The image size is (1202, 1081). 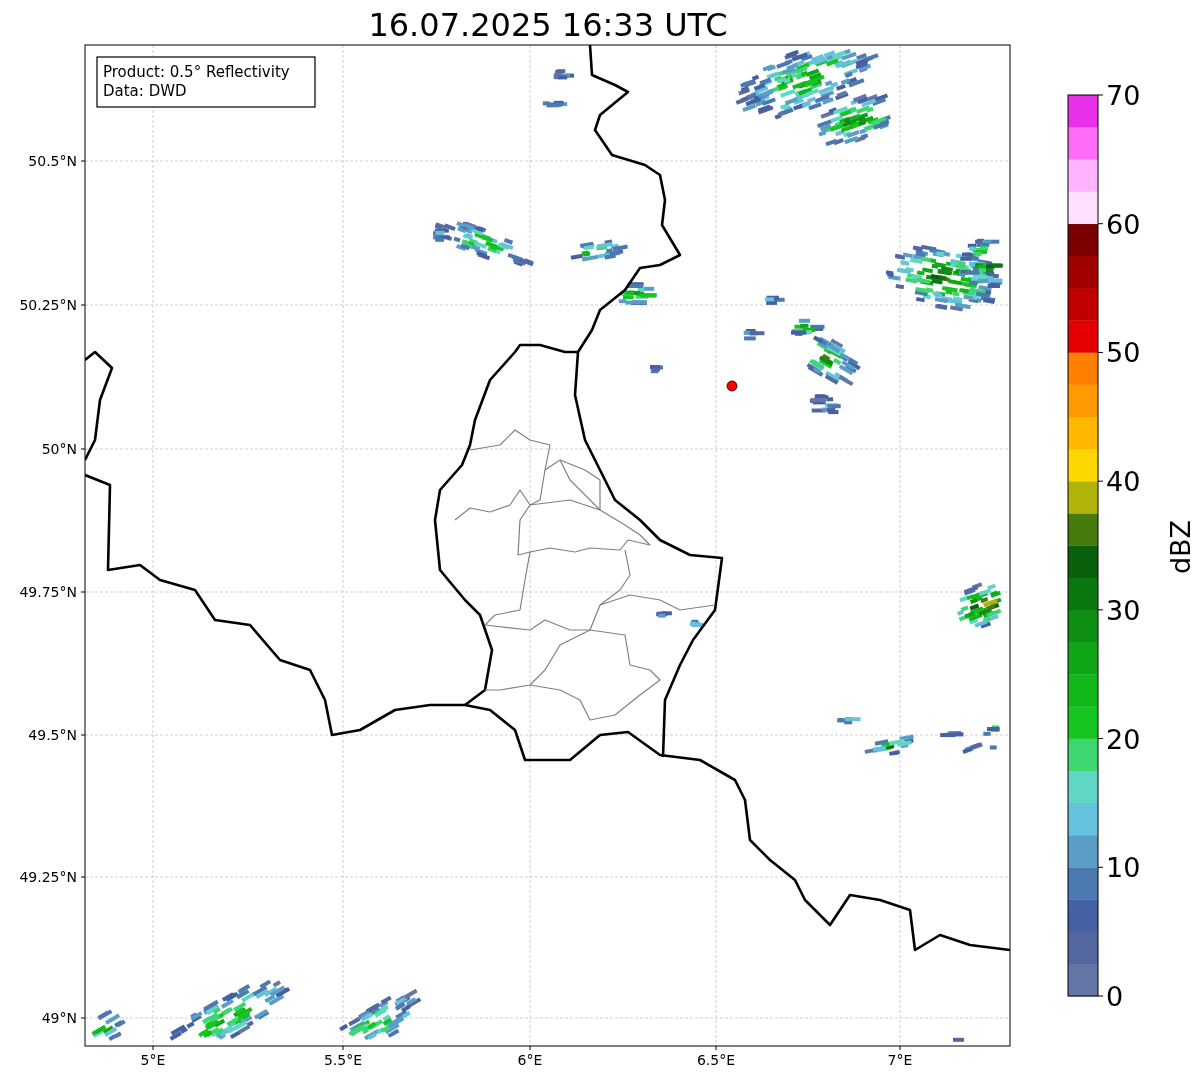 I want to click on axis-tick-label: 49°N, so click(x=59, y=1018).